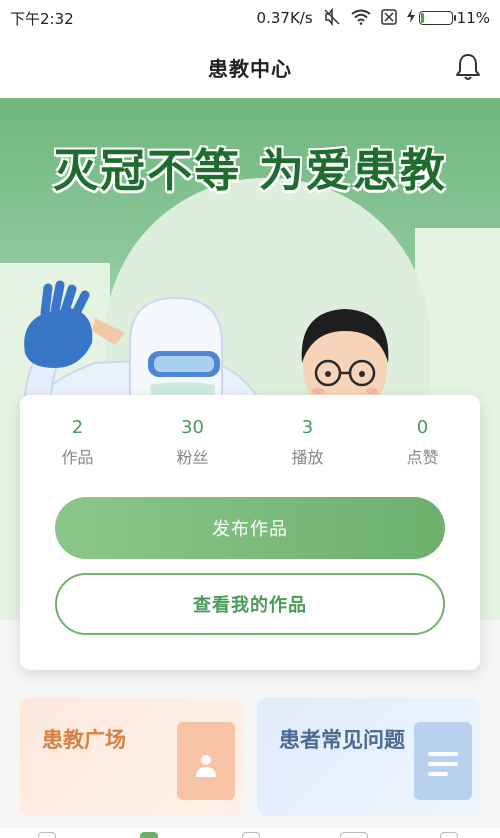 The width and height of the screenshot is (500, 838). I want to click on stat-plays: 3 播放, so click(307, 442).